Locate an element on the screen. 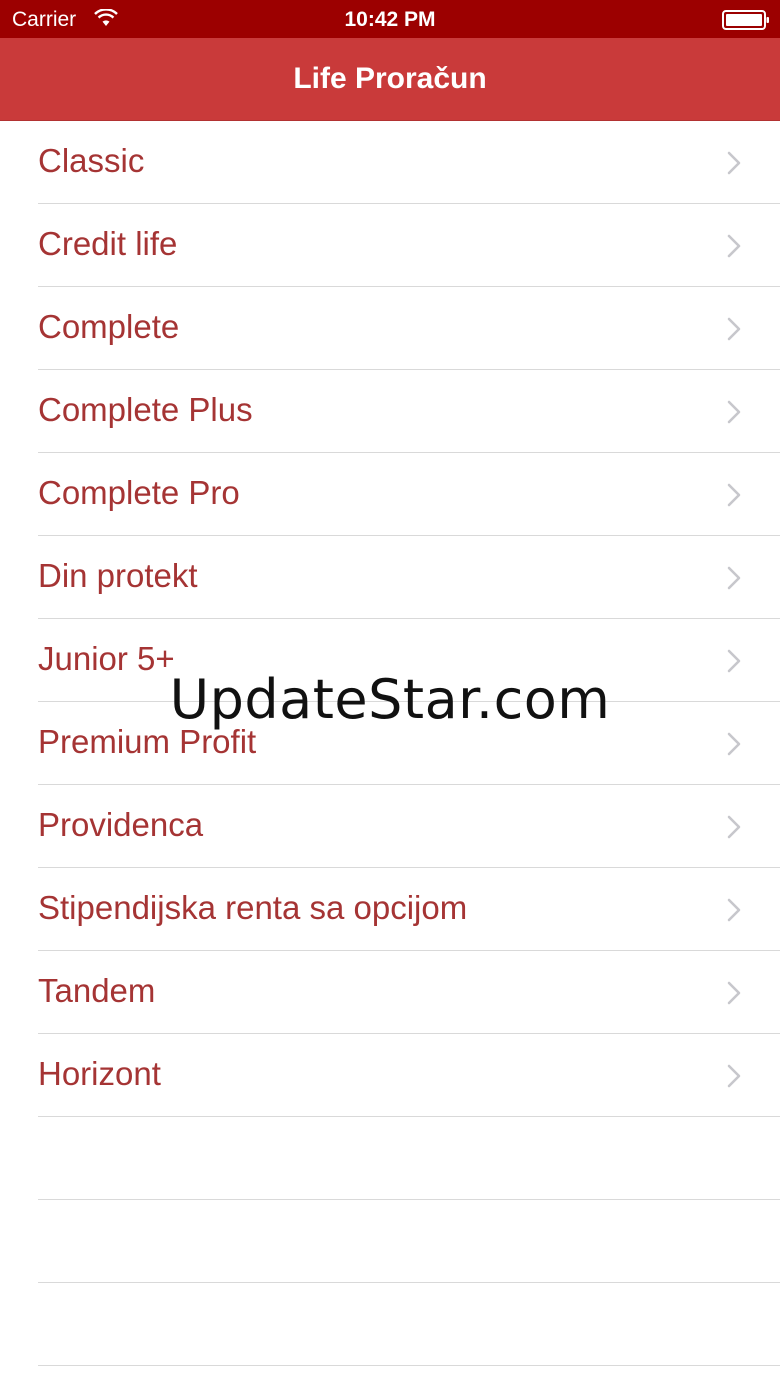 This screenshot has width=780, height=1387. page-title: Life Proračun is located at coordinates (390, 78).